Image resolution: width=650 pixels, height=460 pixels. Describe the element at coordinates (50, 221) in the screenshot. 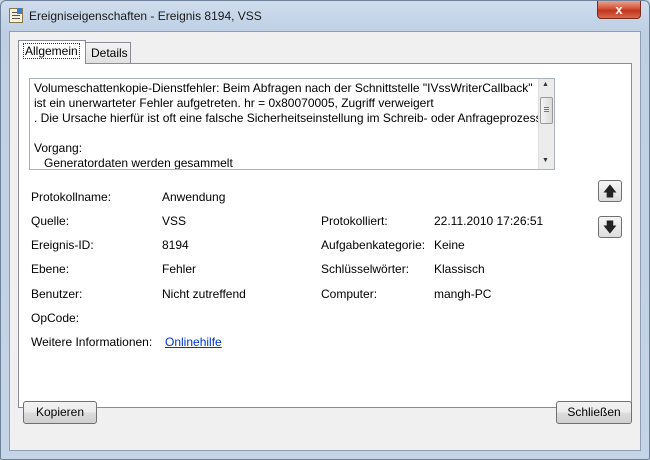

I see `quelle-label: Quelle:` at that location.